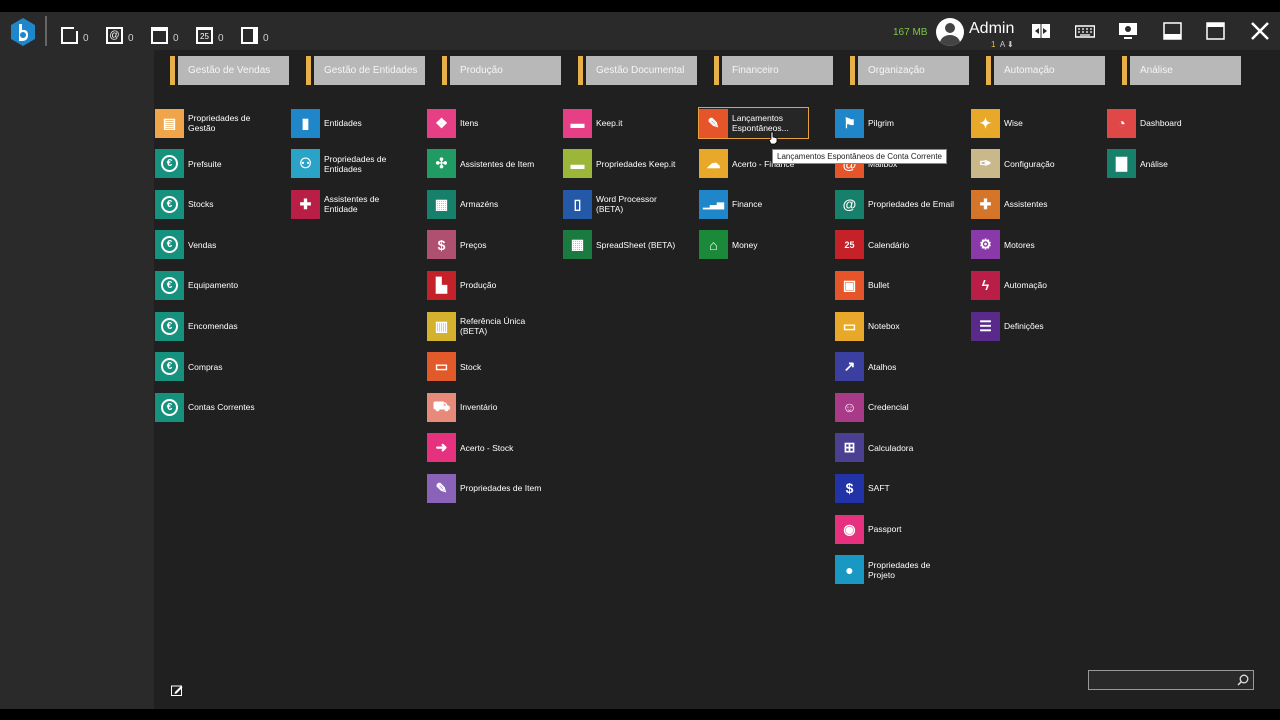  Describe the element at coordinates (216, 164) in the screenshot. I see `module-tile: € Prefsuite` at that location.